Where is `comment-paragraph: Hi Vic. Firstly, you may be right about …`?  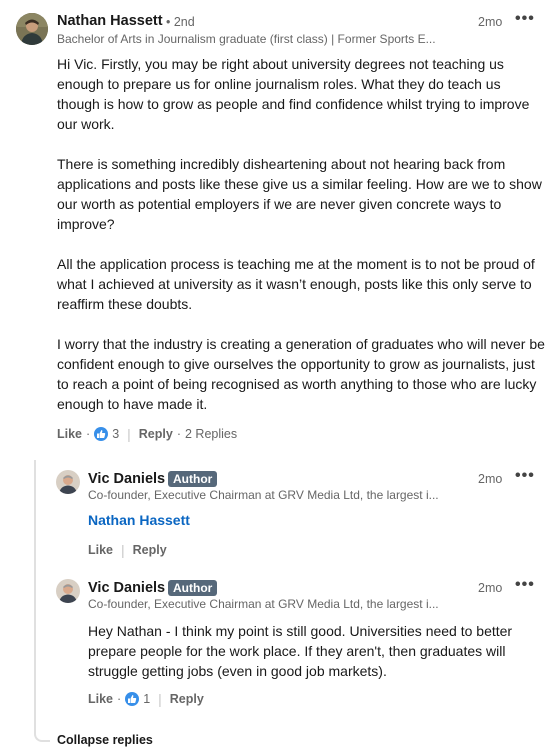
comment-paragraph: Hi Vic. Firstly, you may be right about … is located at coordinates (293, 94).